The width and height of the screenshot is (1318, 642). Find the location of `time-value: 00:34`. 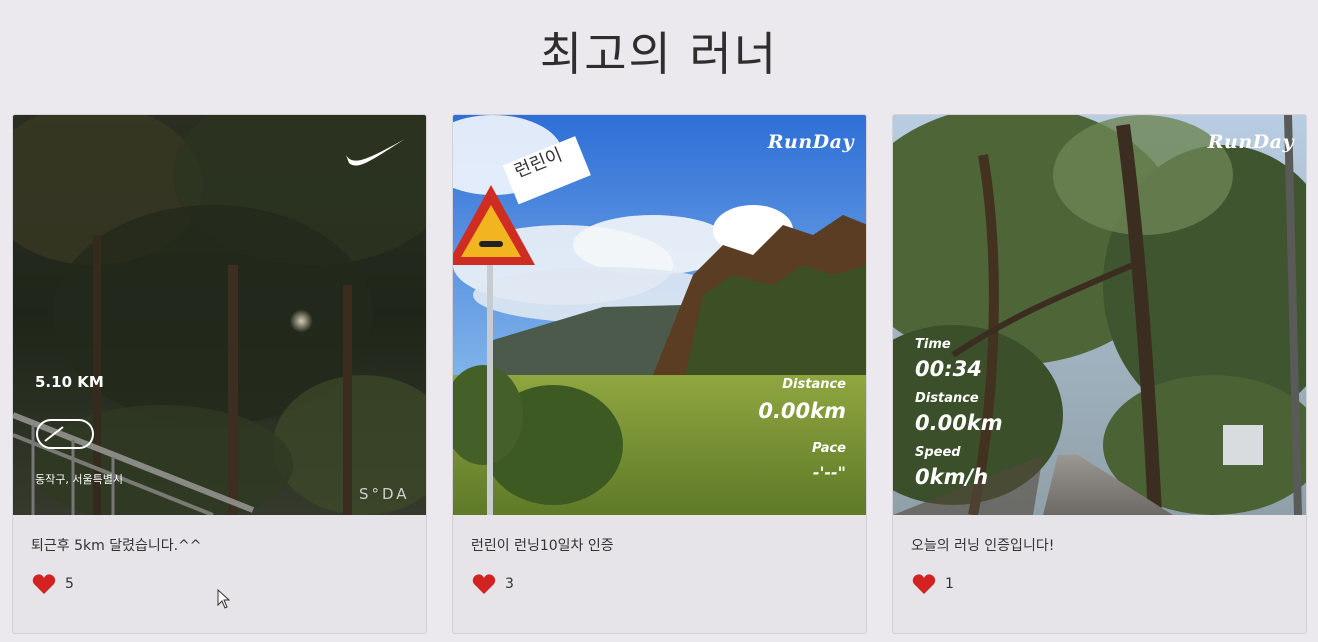

time-value: 00:34 is located at coordinates (948, 369).